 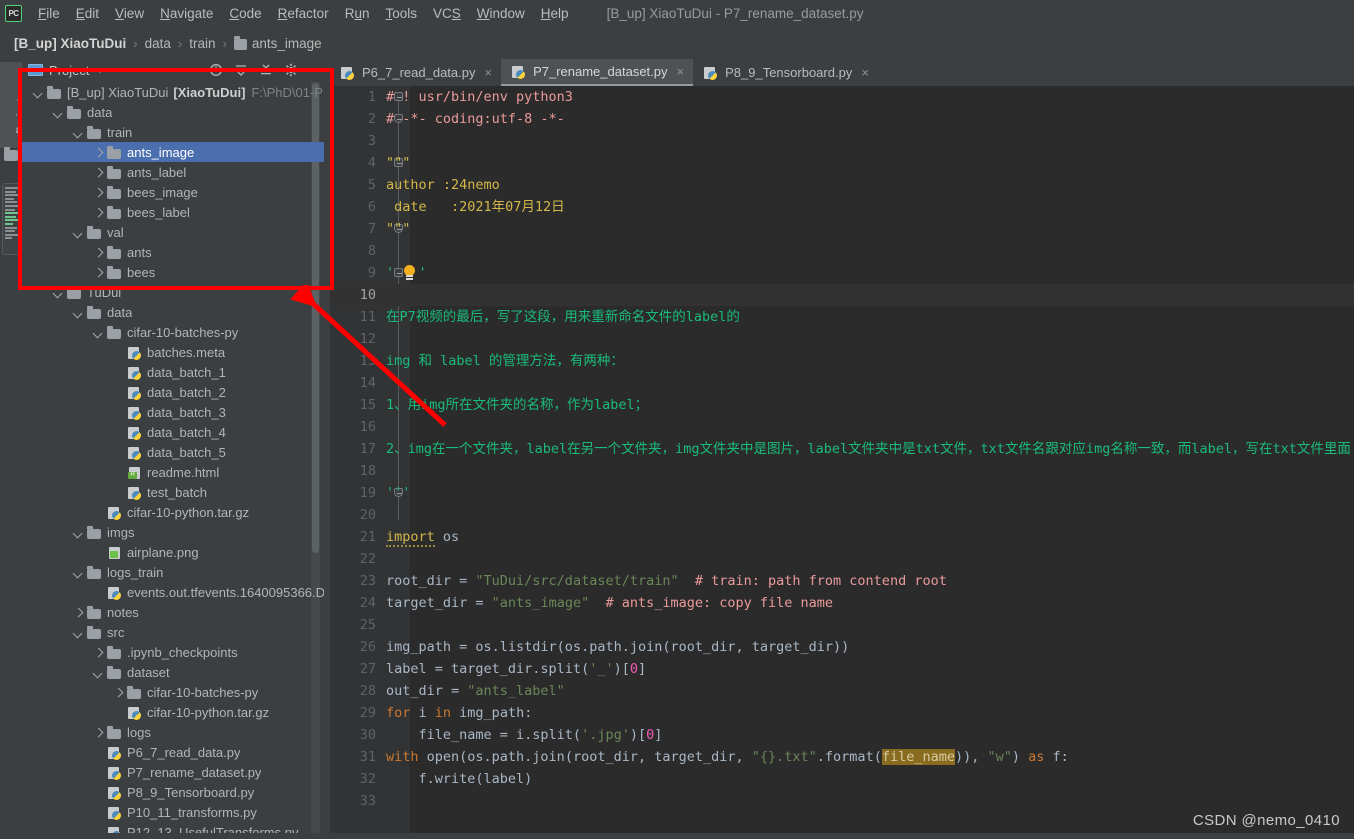 I want to click on code-line: 10, so click(x=842, y=295).